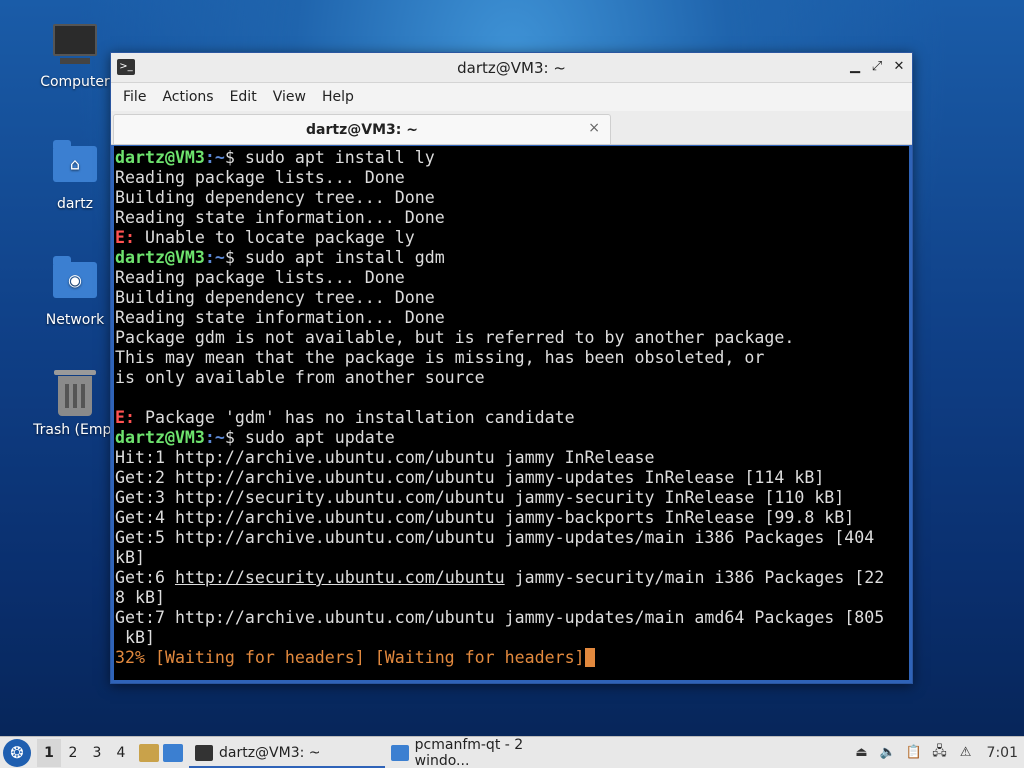  I want to click on workspace-4: 4, so click(121, 753).